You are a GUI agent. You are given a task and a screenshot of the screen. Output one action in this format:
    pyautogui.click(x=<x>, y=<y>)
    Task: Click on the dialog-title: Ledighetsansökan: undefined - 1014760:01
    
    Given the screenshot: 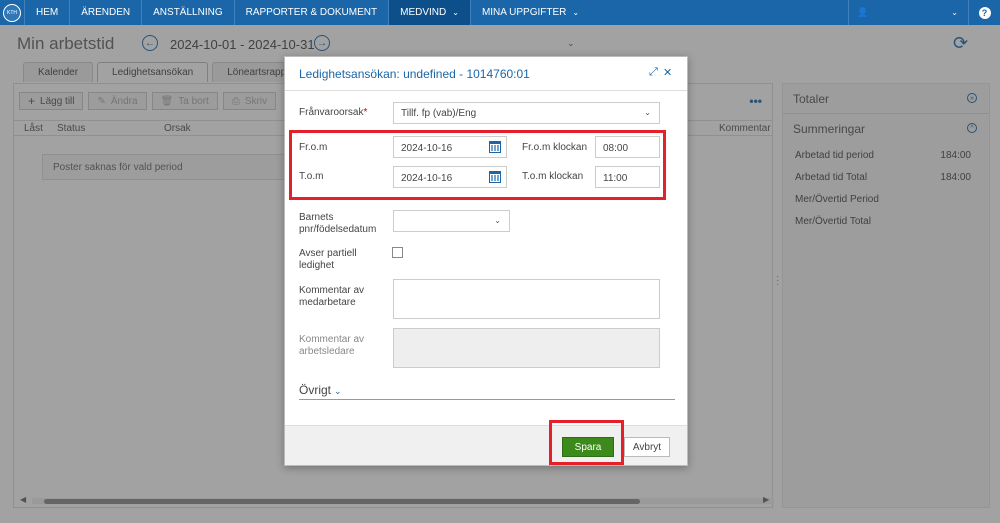 What is the action you would take?
    pyautogui.click(x=414, y=74)
    